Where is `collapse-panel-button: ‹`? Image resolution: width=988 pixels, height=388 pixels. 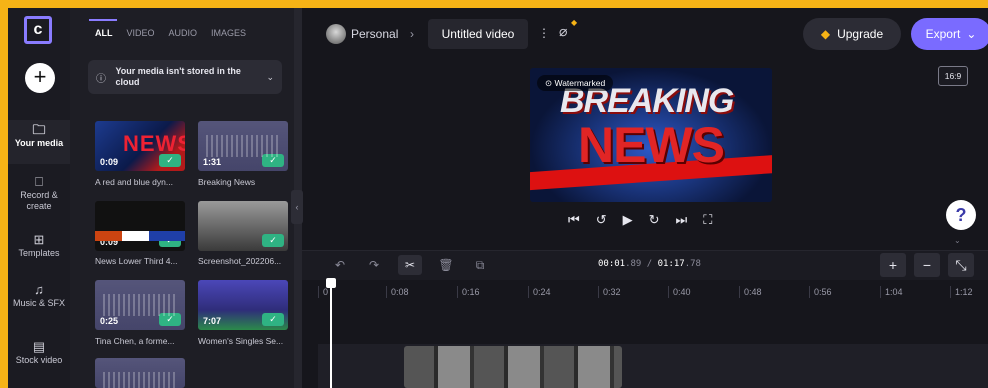
collapse-panel-button: ‹ is located at coordinates (297, 207).